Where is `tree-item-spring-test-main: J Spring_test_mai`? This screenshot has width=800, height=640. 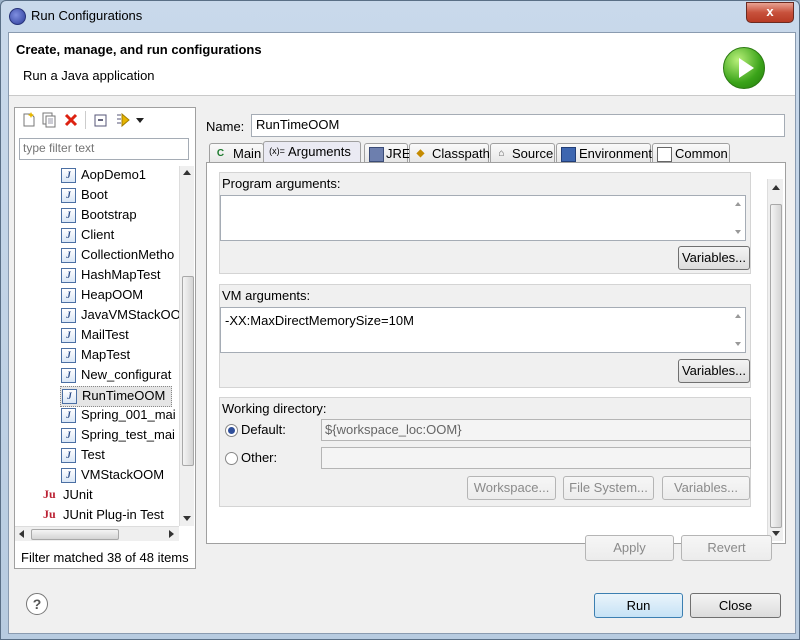
tree-item-spring-test-main: J Spring_test_mai is located at coordinates (120, 435).